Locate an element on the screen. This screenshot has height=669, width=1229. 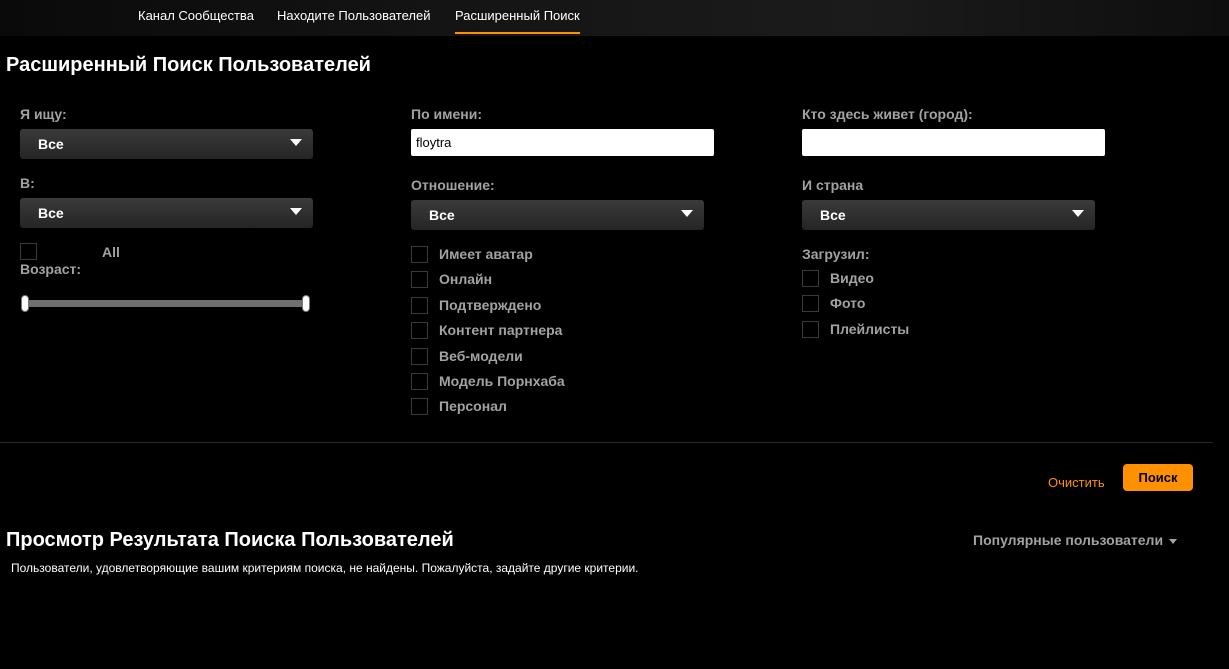
has-avatar-label: Имеет аватар is located at coordinates (486, 254).